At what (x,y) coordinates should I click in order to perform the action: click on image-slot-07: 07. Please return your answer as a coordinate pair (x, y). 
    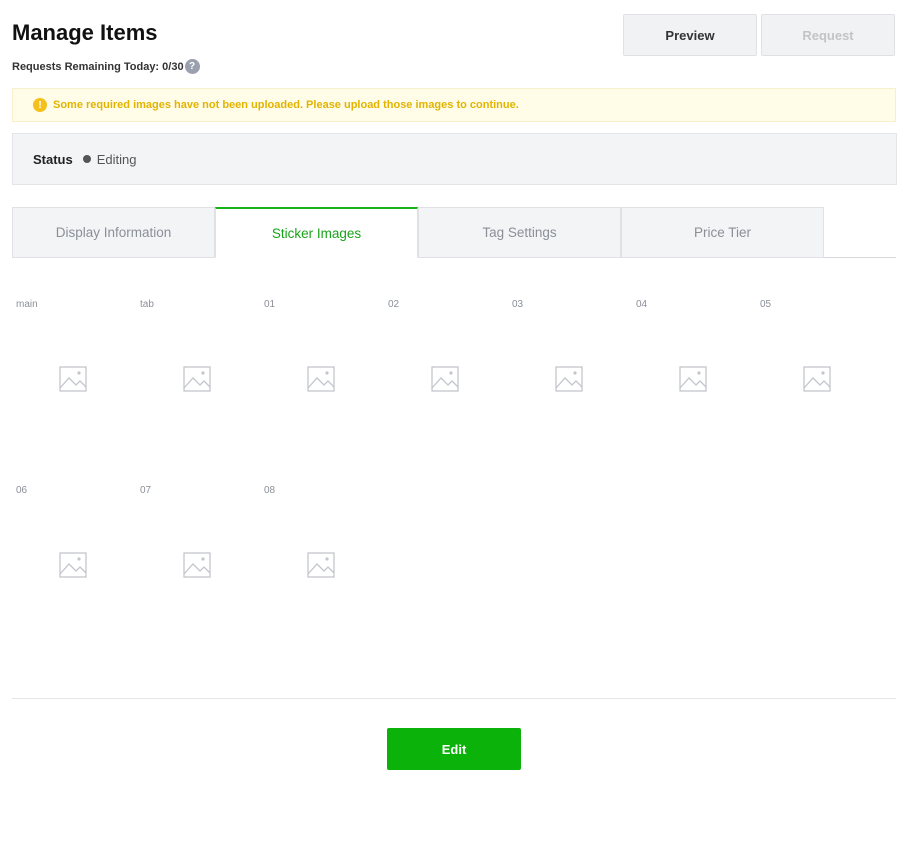
    Looking at the image, I should click on (198, 565).